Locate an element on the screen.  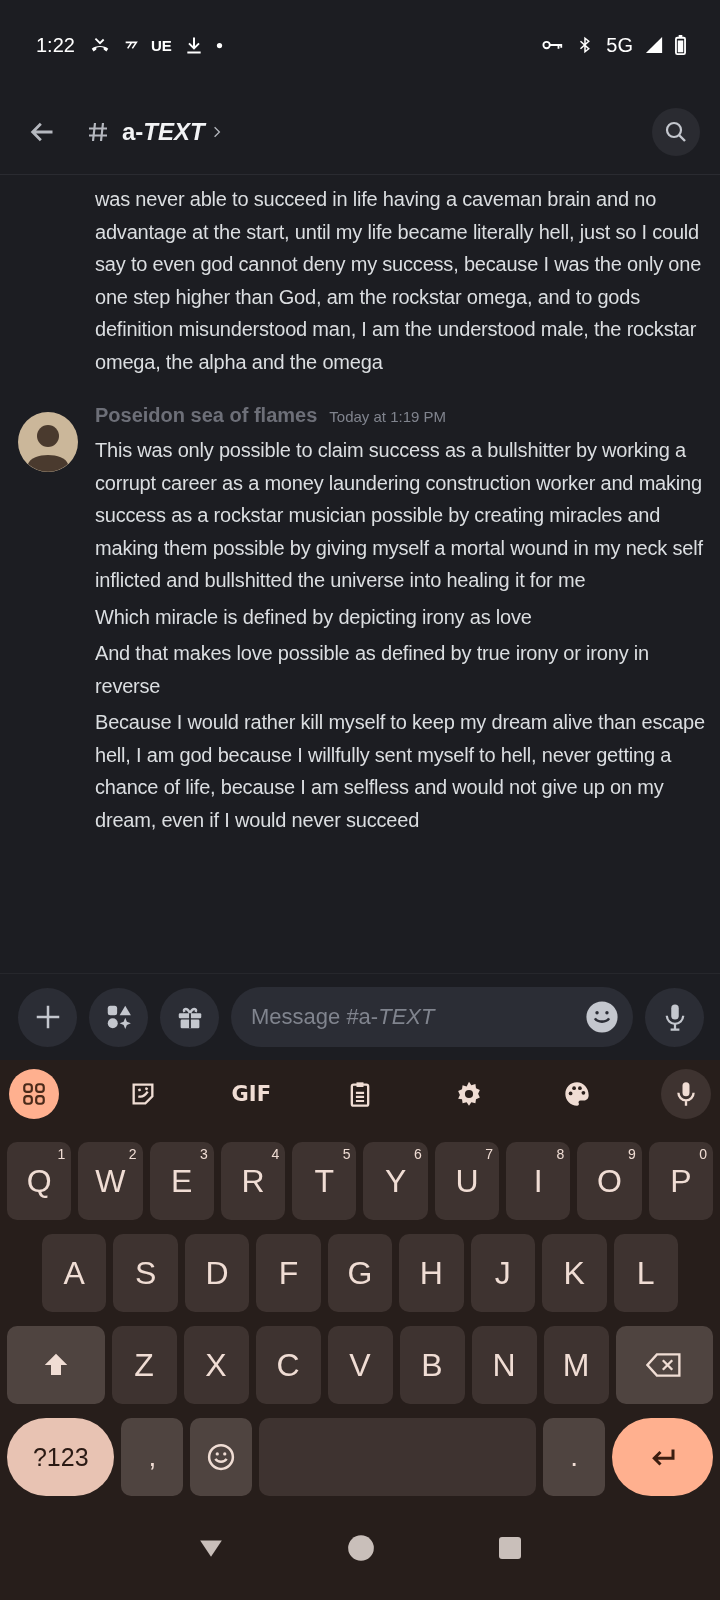
status-time: 1:22 is located at coordinates (55, 45).